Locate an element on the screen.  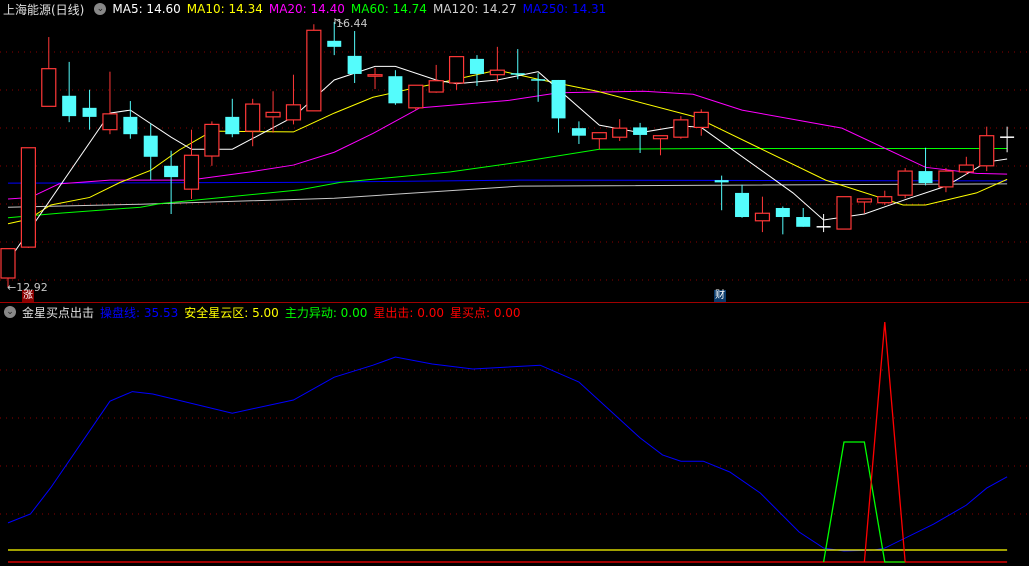
indicator-name: 金星买点出击 is located at coordinates (58, 312).